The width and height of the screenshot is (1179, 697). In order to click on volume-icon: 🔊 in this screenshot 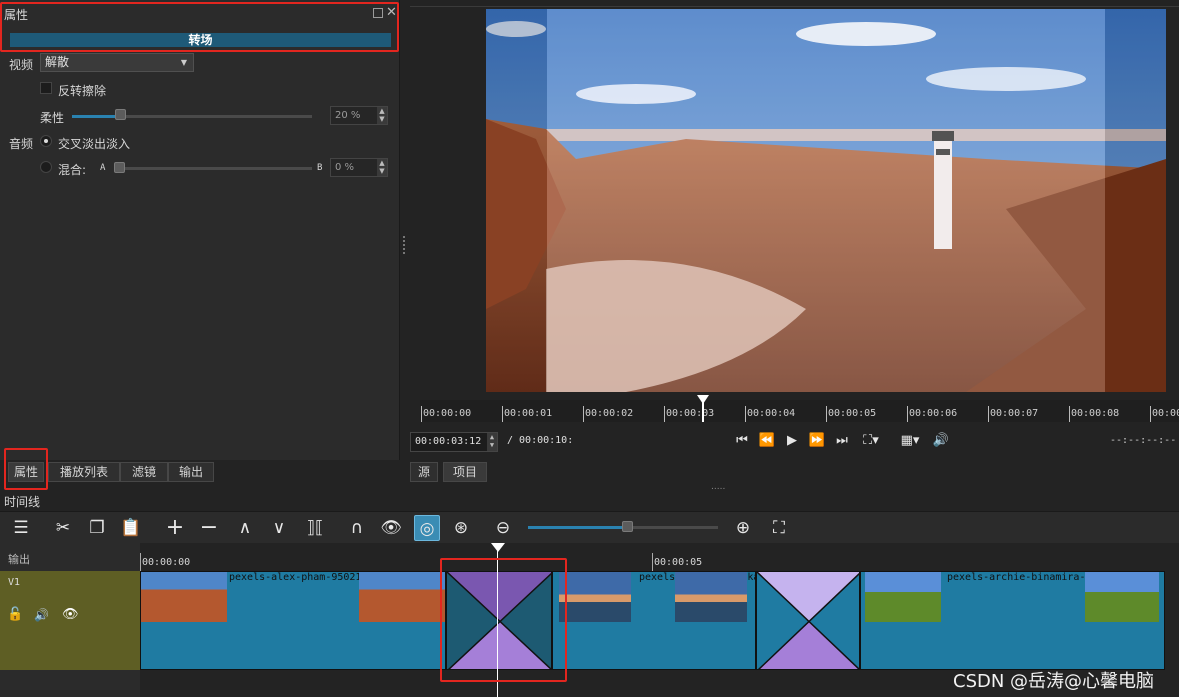, I will do `click(941, 440)`.